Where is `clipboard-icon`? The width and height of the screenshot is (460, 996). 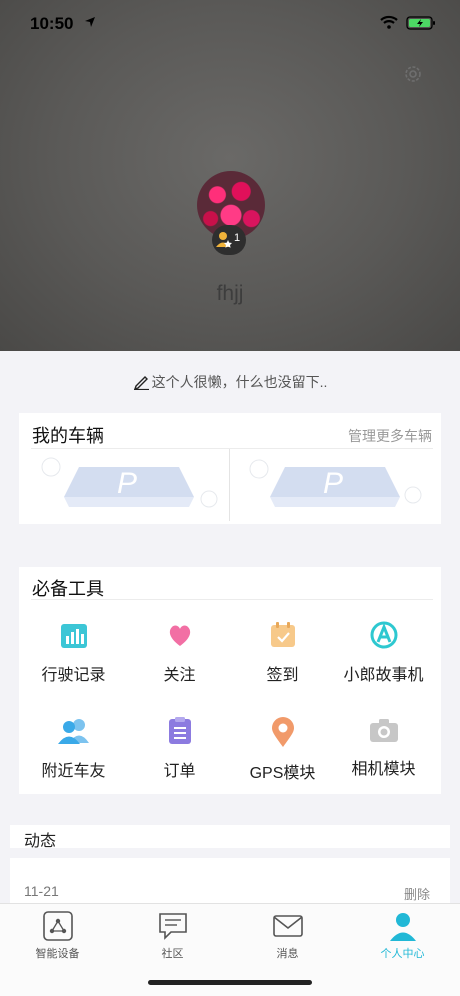
clipboard-icon is located at coordinates (179, 730).